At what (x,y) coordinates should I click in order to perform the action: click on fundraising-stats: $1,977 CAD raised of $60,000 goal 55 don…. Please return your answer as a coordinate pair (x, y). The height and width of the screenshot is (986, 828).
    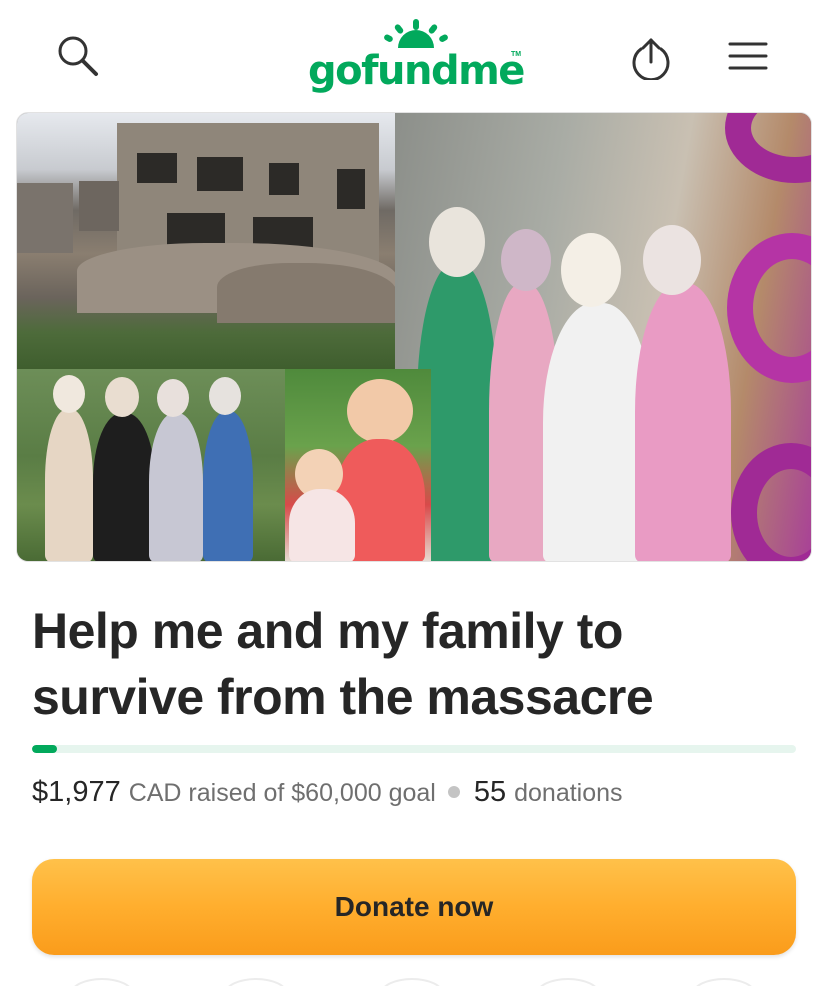
    Looking at the image, I should click on (327, 799).